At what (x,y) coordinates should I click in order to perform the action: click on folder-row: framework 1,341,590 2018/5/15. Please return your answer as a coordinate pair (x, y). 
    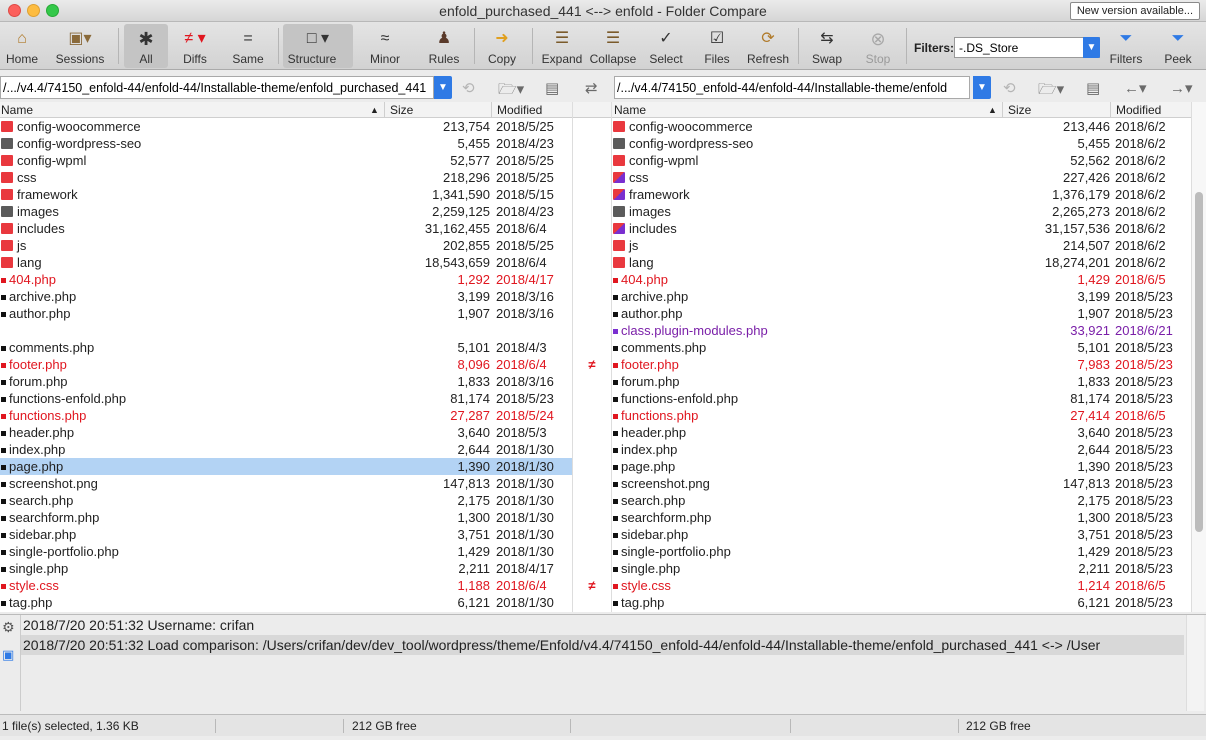
    Looking at the image, I should click on (286, 194).